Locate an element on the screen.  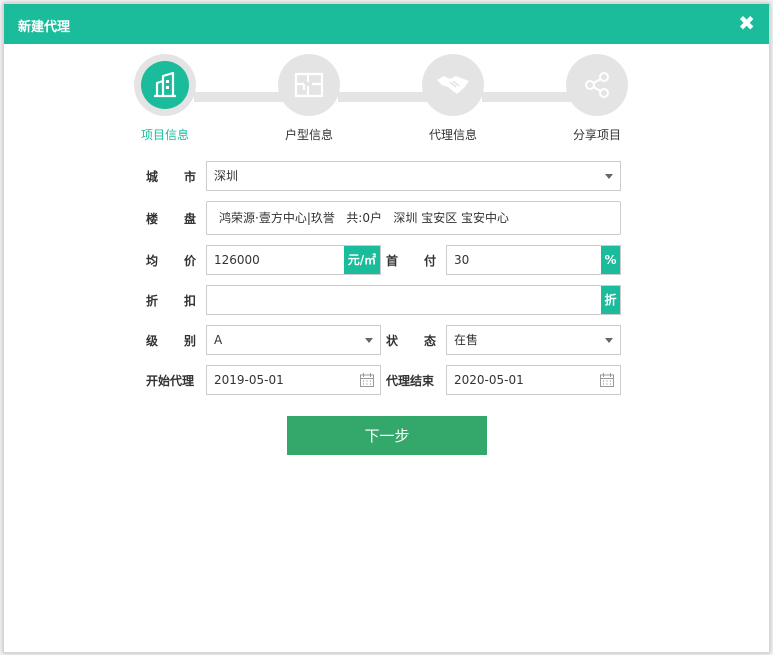
price-row: 均价 126000 元/㎡ 首付 30 % is located at coordinates (387, 260).